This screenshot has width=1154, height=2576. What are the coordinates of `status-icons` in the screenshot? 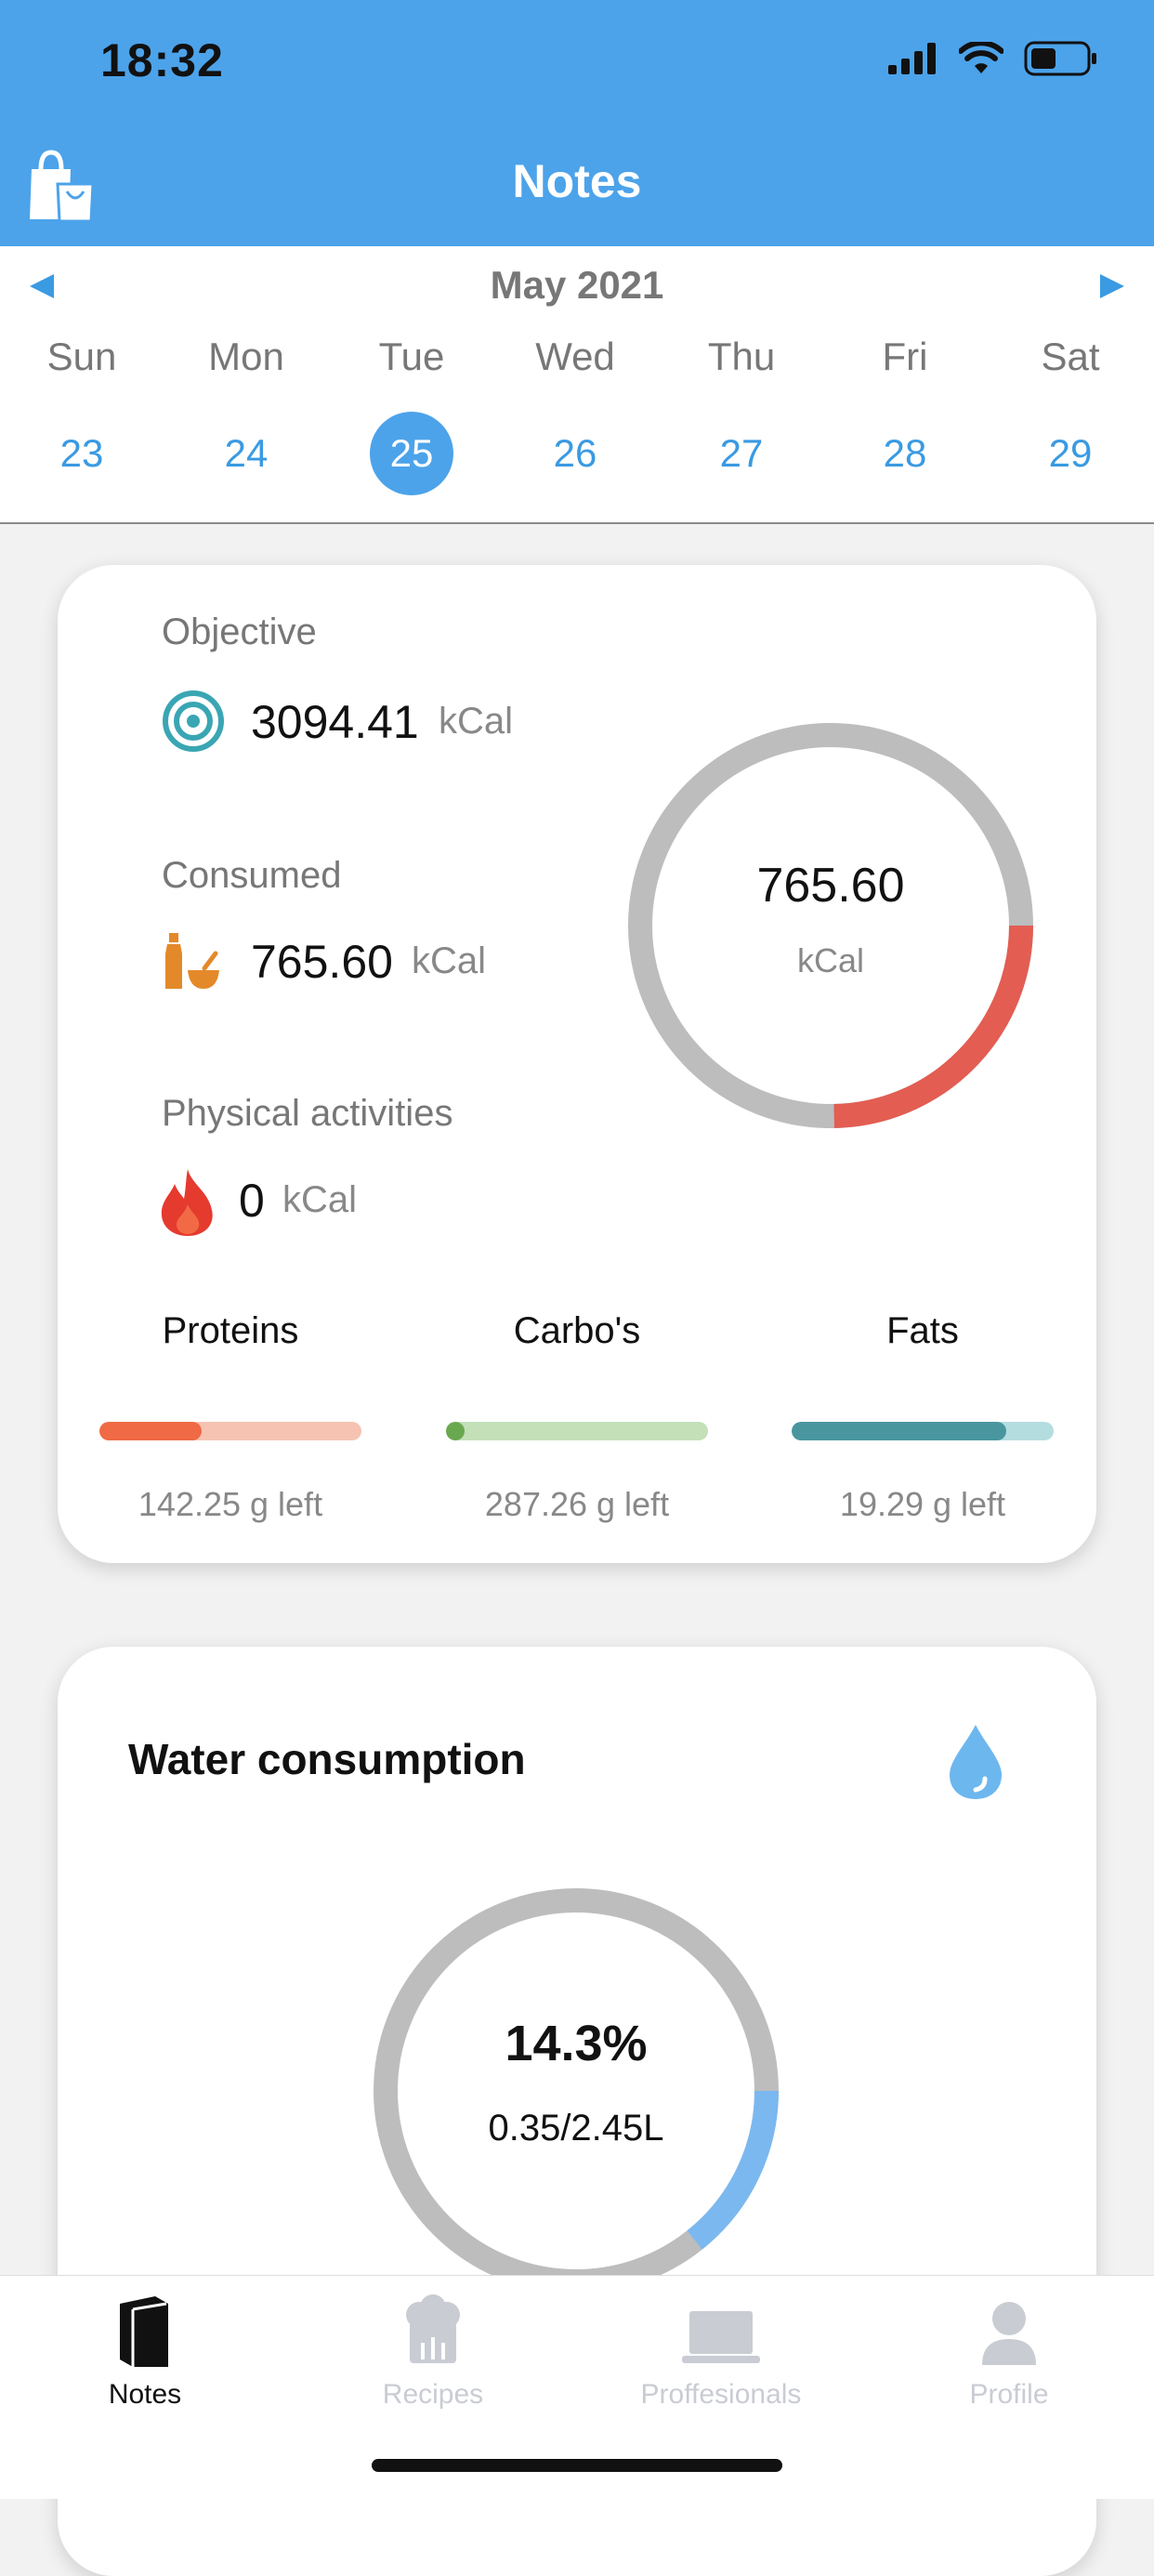 It's located at (993, 58).